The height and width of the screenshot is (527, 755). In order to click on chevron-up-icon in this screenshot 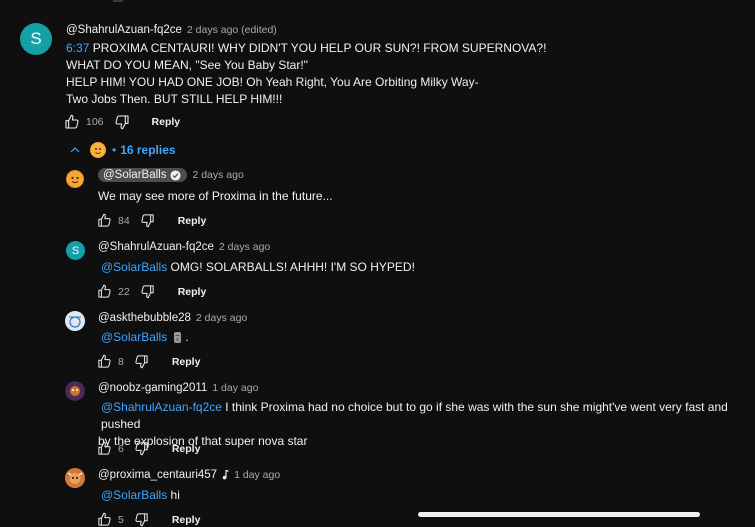, I will do `click(75, 150)`.